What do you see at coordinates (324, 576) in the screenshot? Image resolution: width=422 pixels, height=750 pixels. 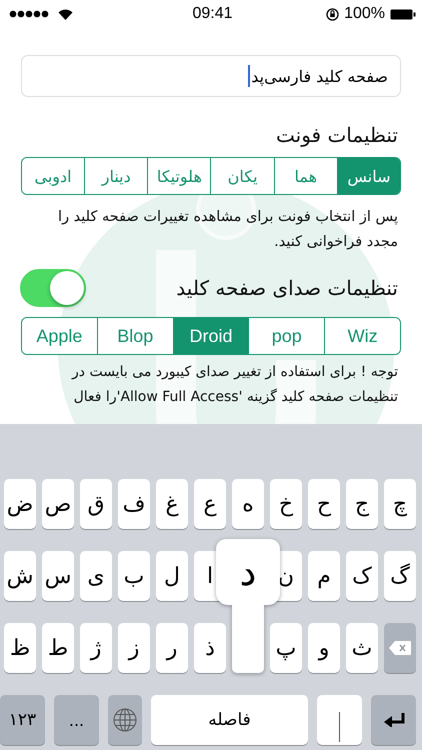 I see `keyboard-key: م` at bounding box center [324, 576].